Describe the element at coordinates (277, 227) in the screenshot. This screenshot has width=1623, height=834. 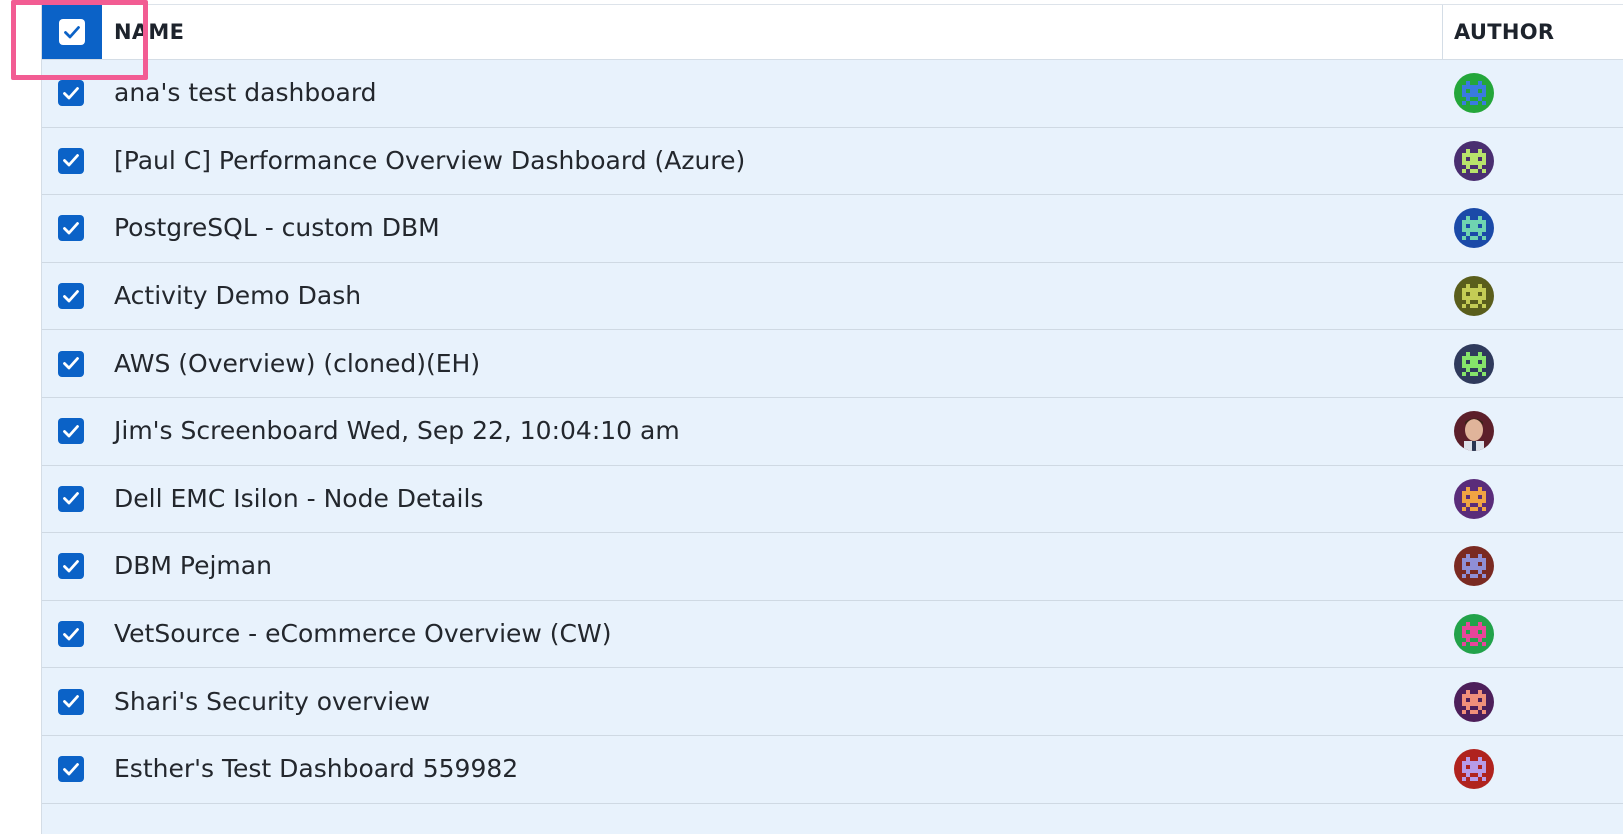
I see `dashboard-name-link: PostgreSQL - custom DBM` at that location.